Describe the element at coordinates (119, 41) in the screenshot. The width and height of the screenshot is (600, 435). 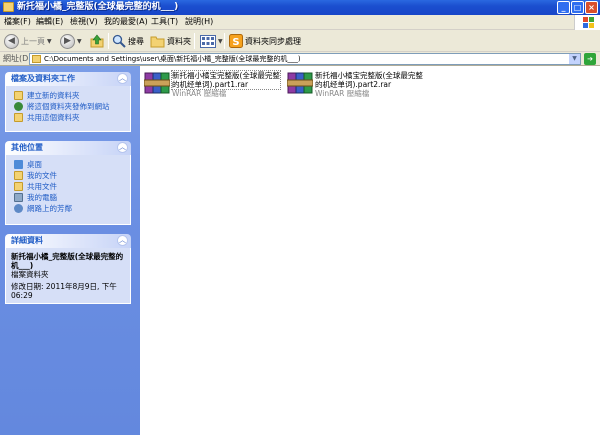
I see `search-icon` at that location.